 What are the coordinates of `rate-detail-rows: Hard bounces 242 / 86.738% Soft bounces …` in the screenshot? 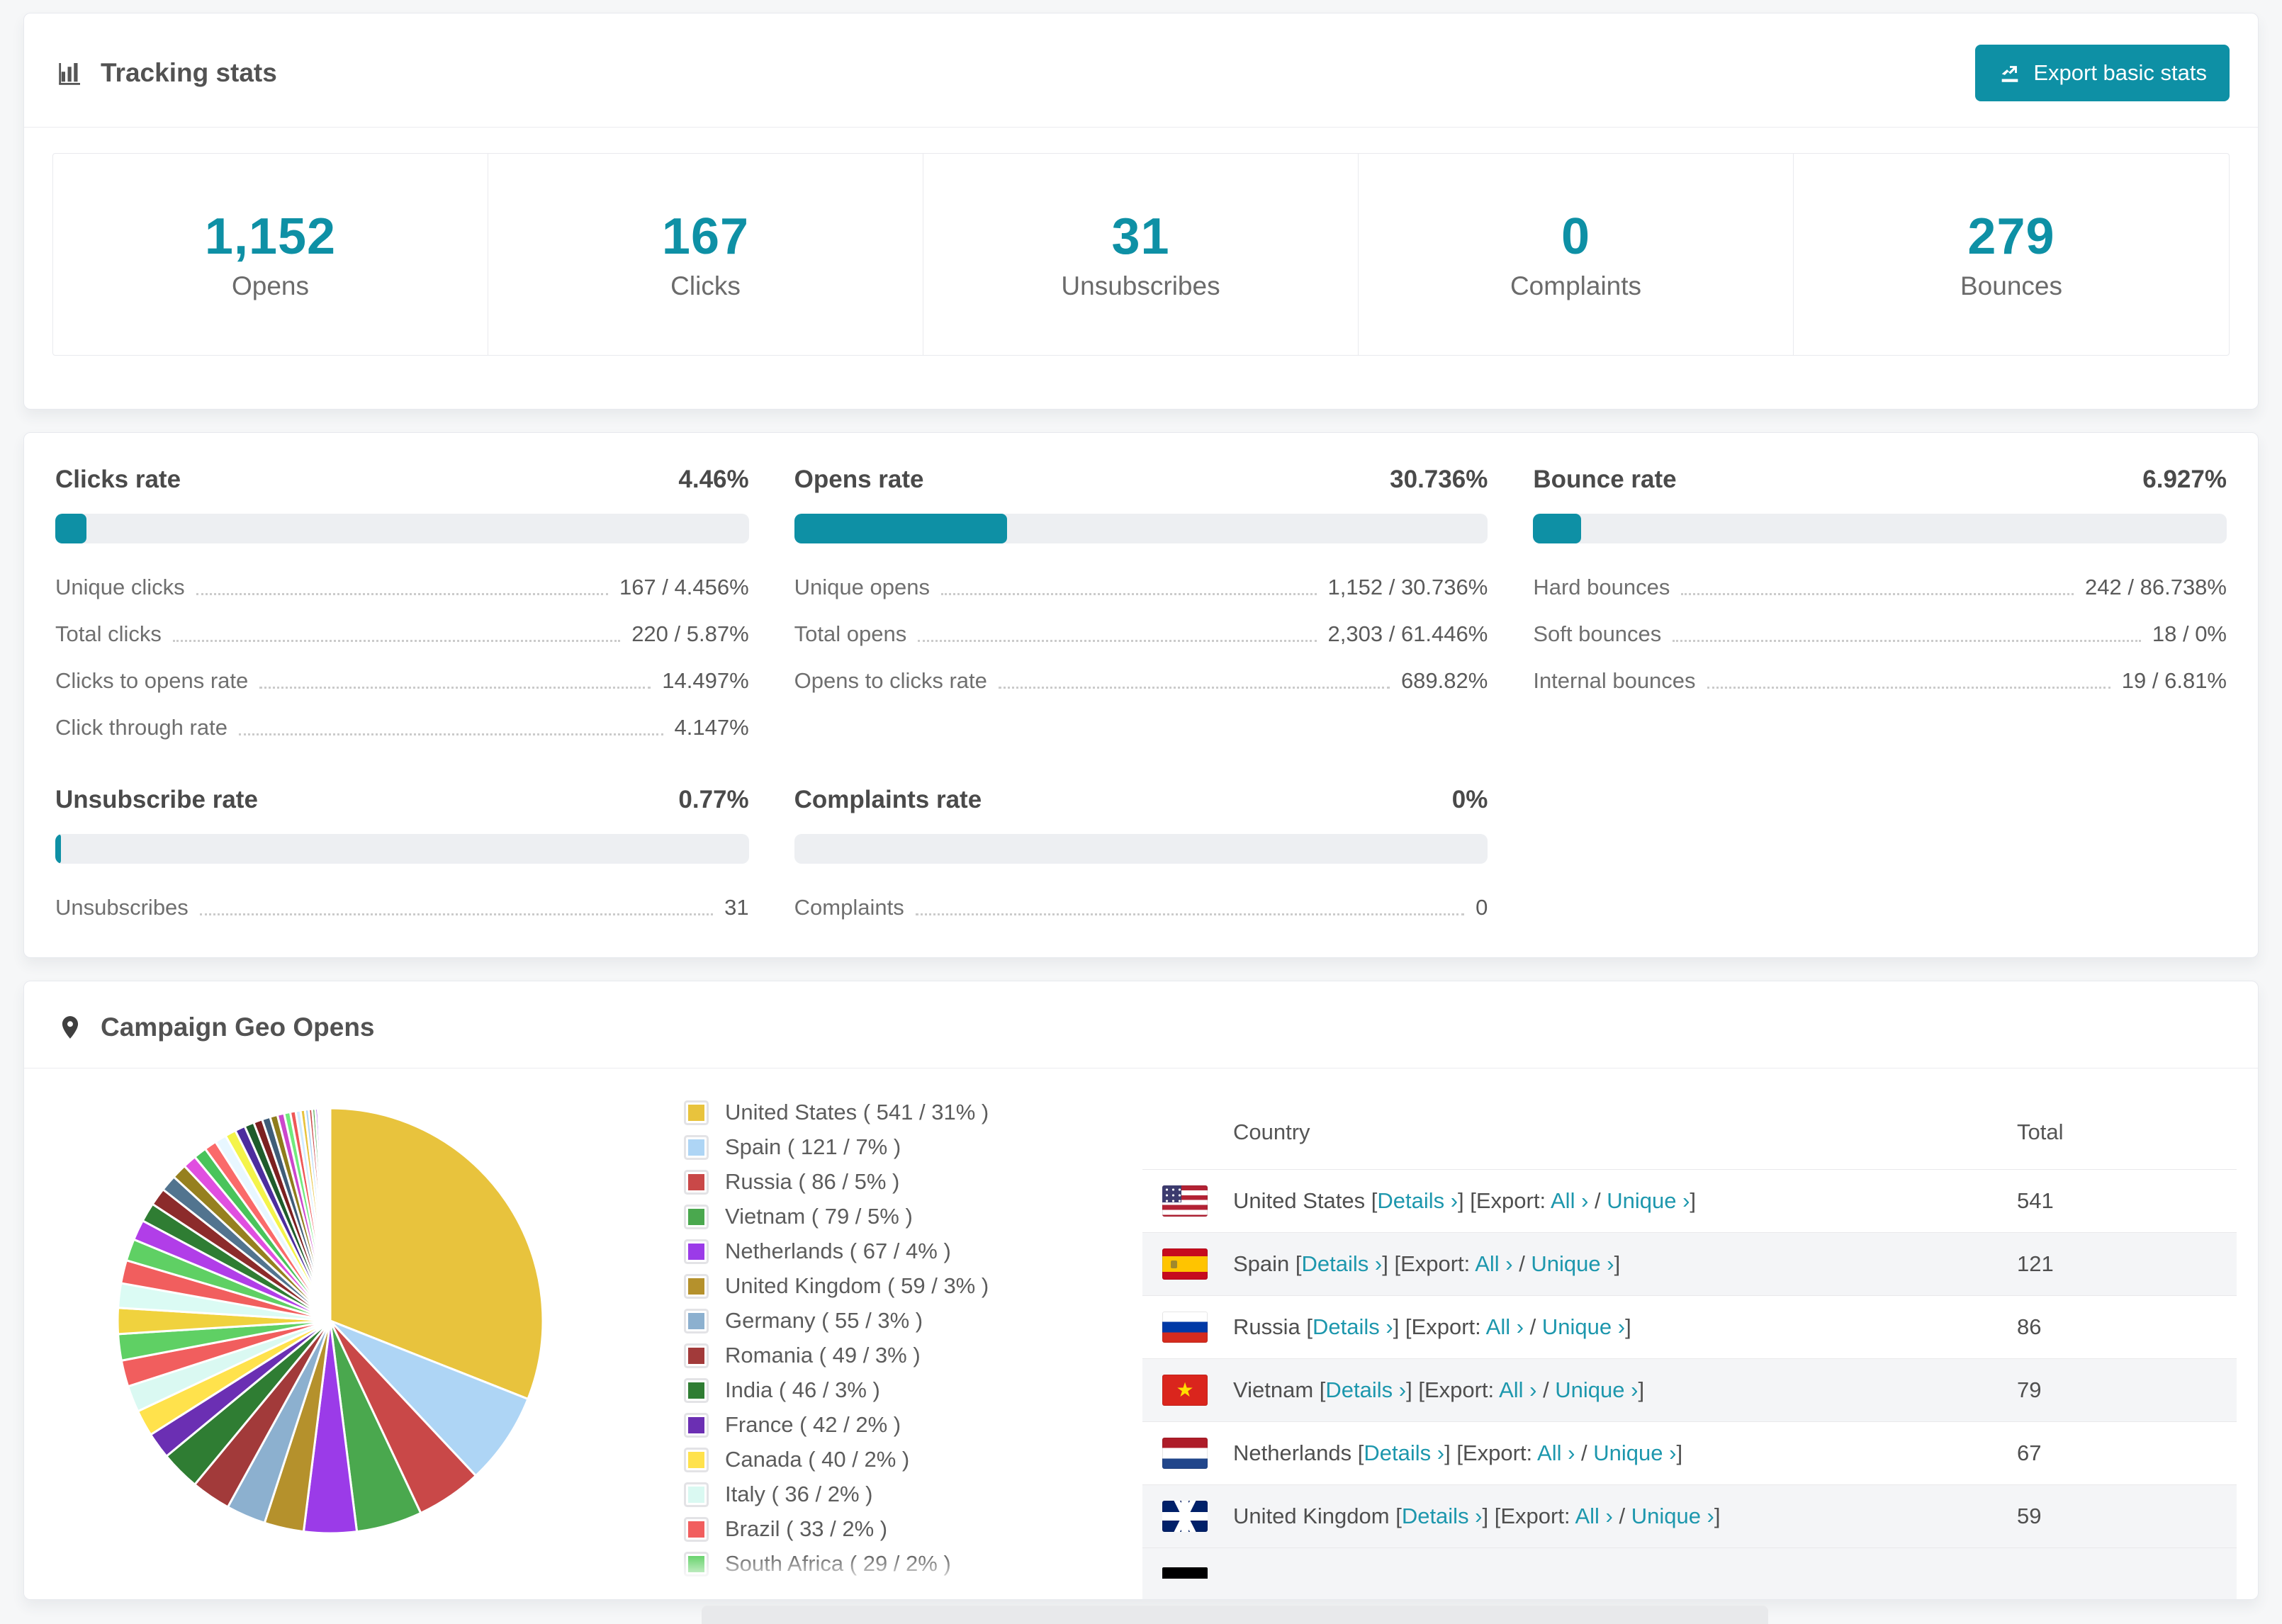 It's located at (1880, 635).